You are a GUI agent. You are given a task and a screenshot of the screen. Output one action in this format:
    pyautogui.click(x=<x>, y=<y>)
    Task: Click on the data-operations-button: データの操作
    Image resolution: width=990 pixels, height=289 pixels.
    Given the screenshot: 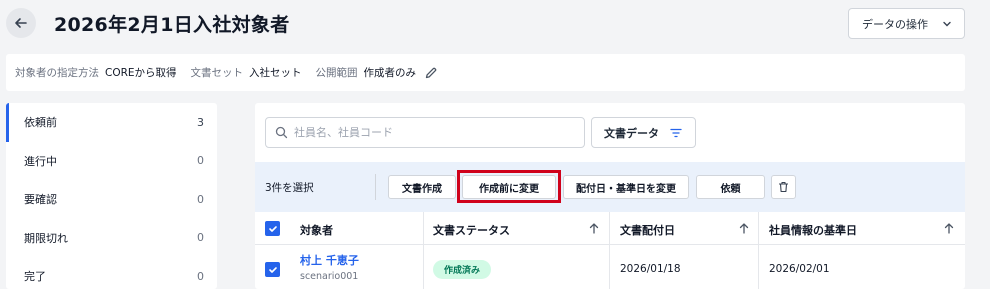 What is the action you would take?
    pyautogui.click(x=906, y=23)
    